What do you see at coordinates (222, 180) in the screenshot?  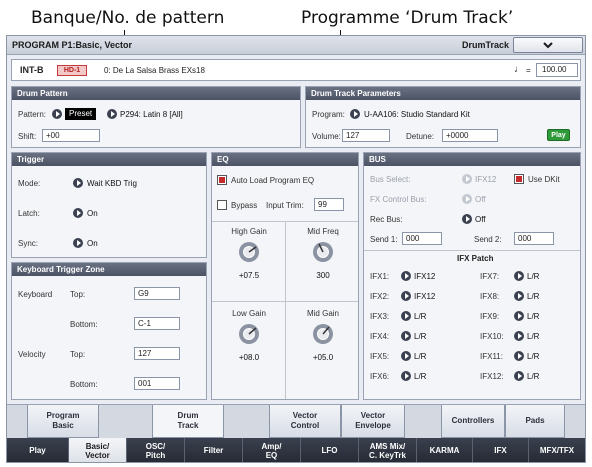 I see `auto-load-eq-checkbox` at bounding box center [222, 180].